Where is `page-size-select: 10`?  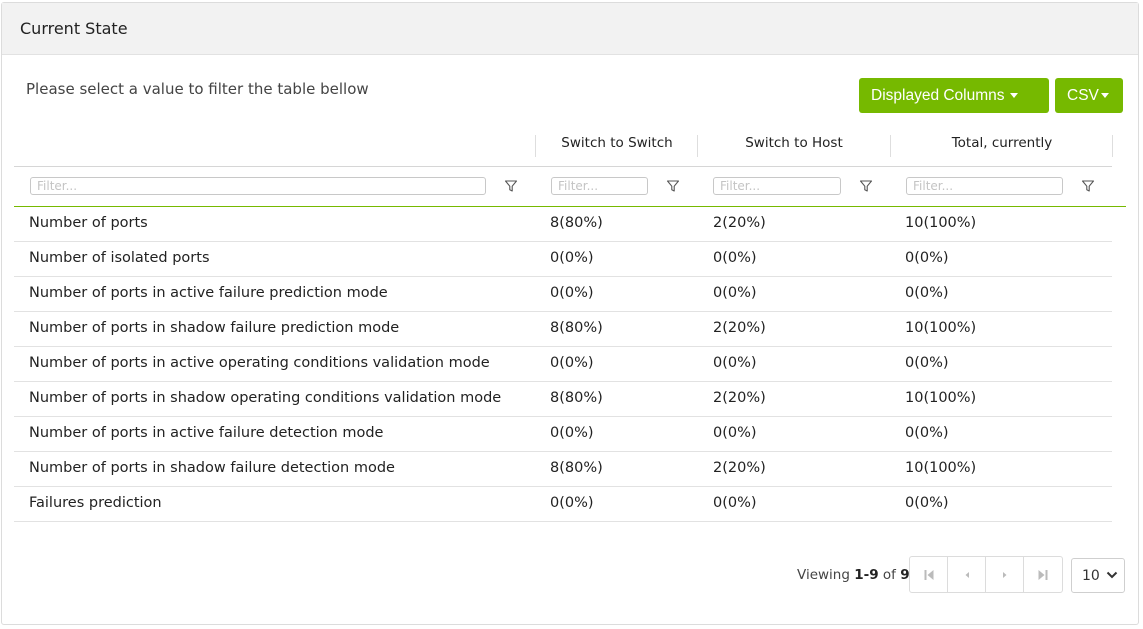
page-size-select: 10 is located at coordinates (1098, 575).